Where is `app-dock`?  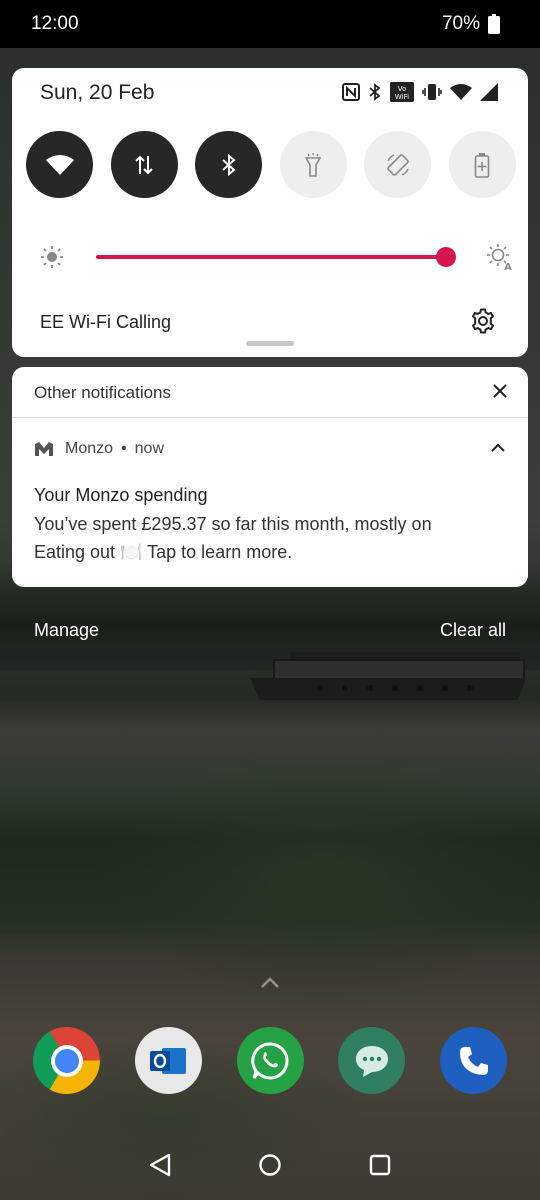 app-dock is located at coordinates (270, 1060).